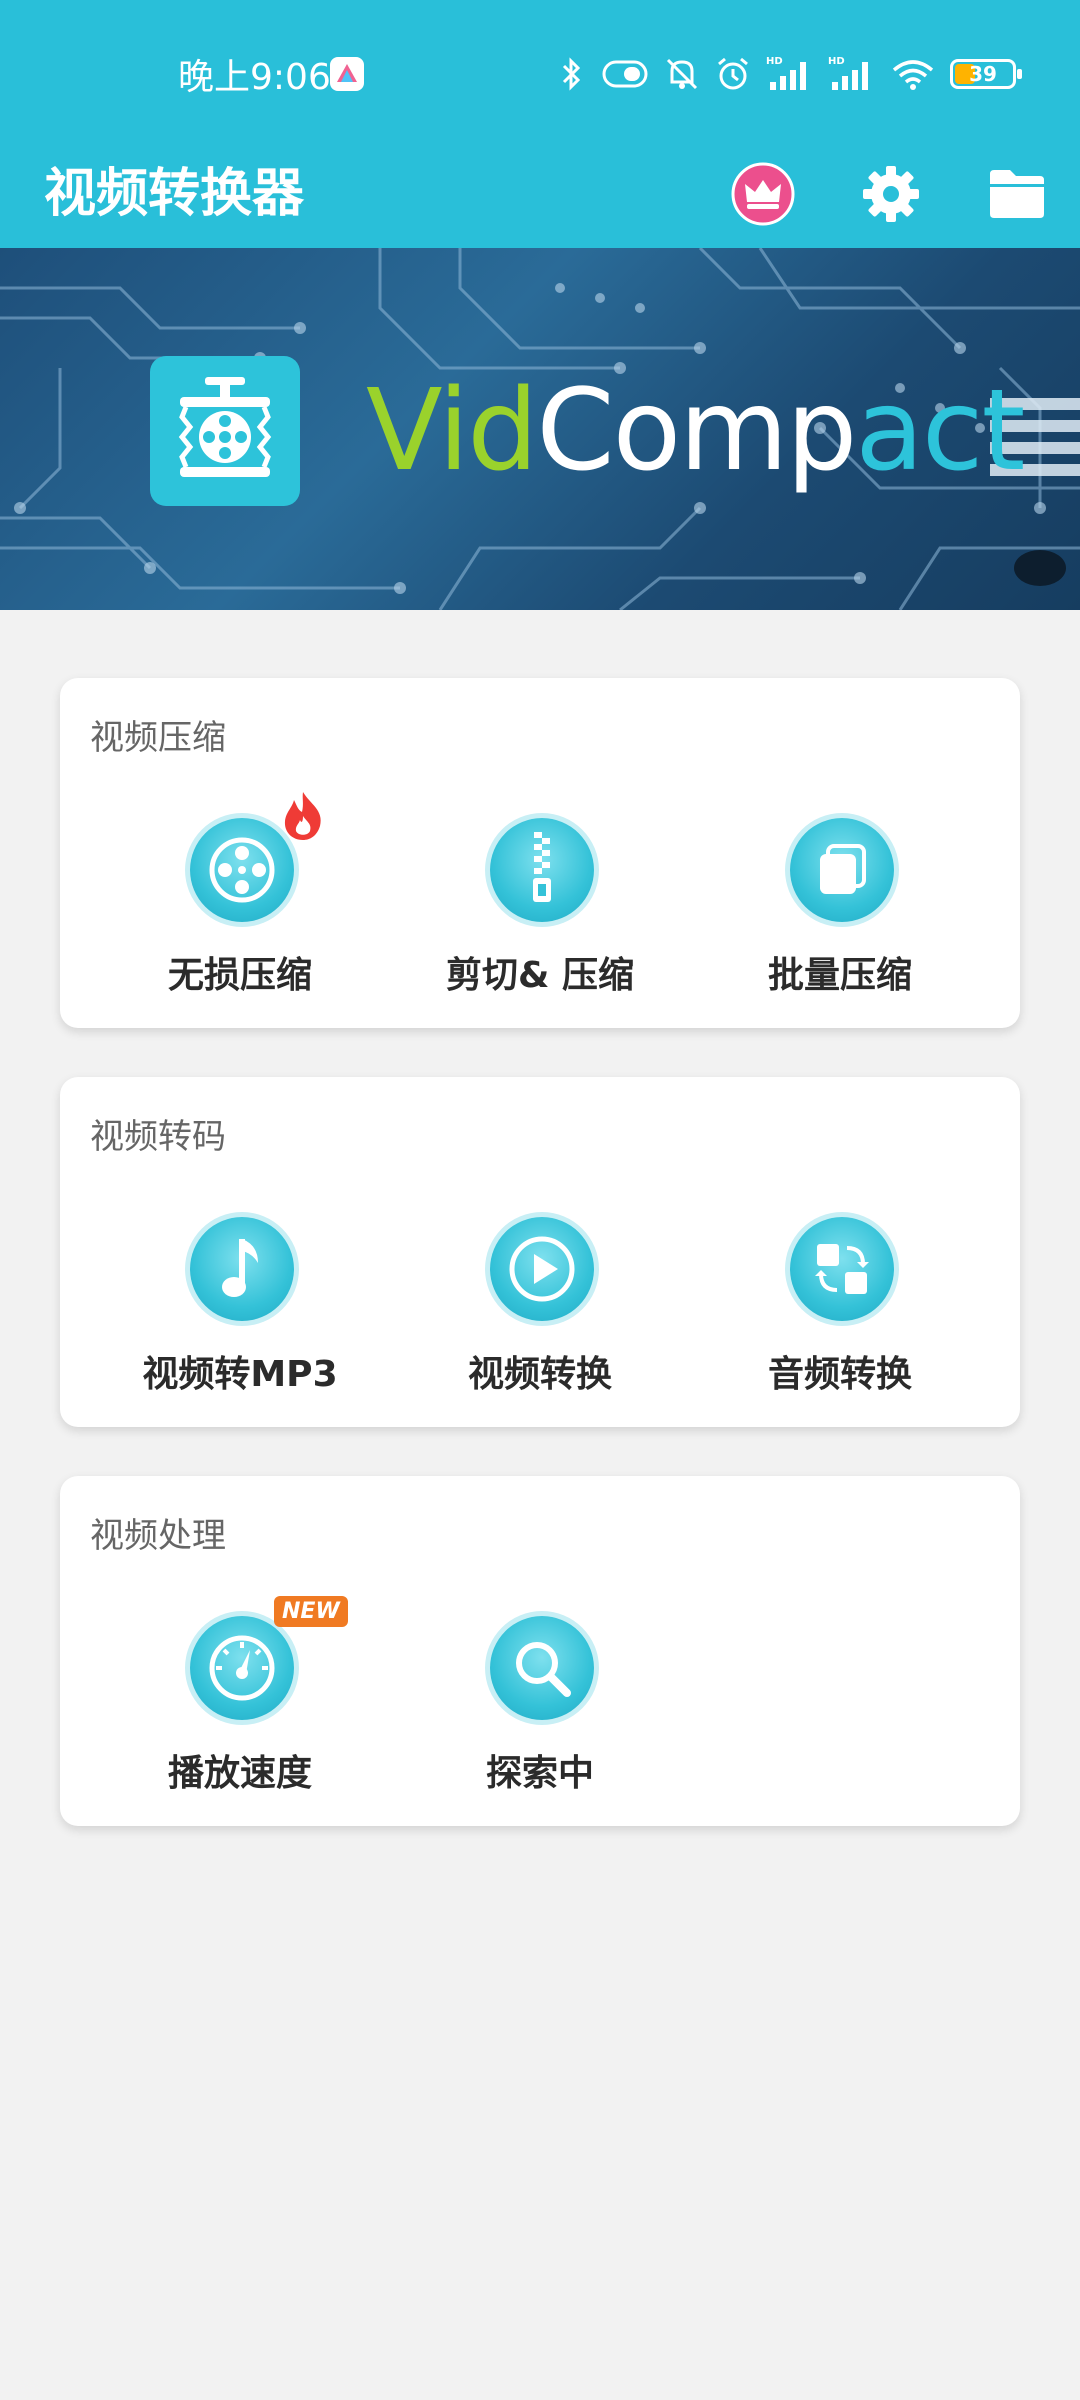 Image resolution: width=1080 pixels, height=2400 pixels. Describe the element at coordinates (542, 870) in the screenshot. I see `zipper-icon` at that location.